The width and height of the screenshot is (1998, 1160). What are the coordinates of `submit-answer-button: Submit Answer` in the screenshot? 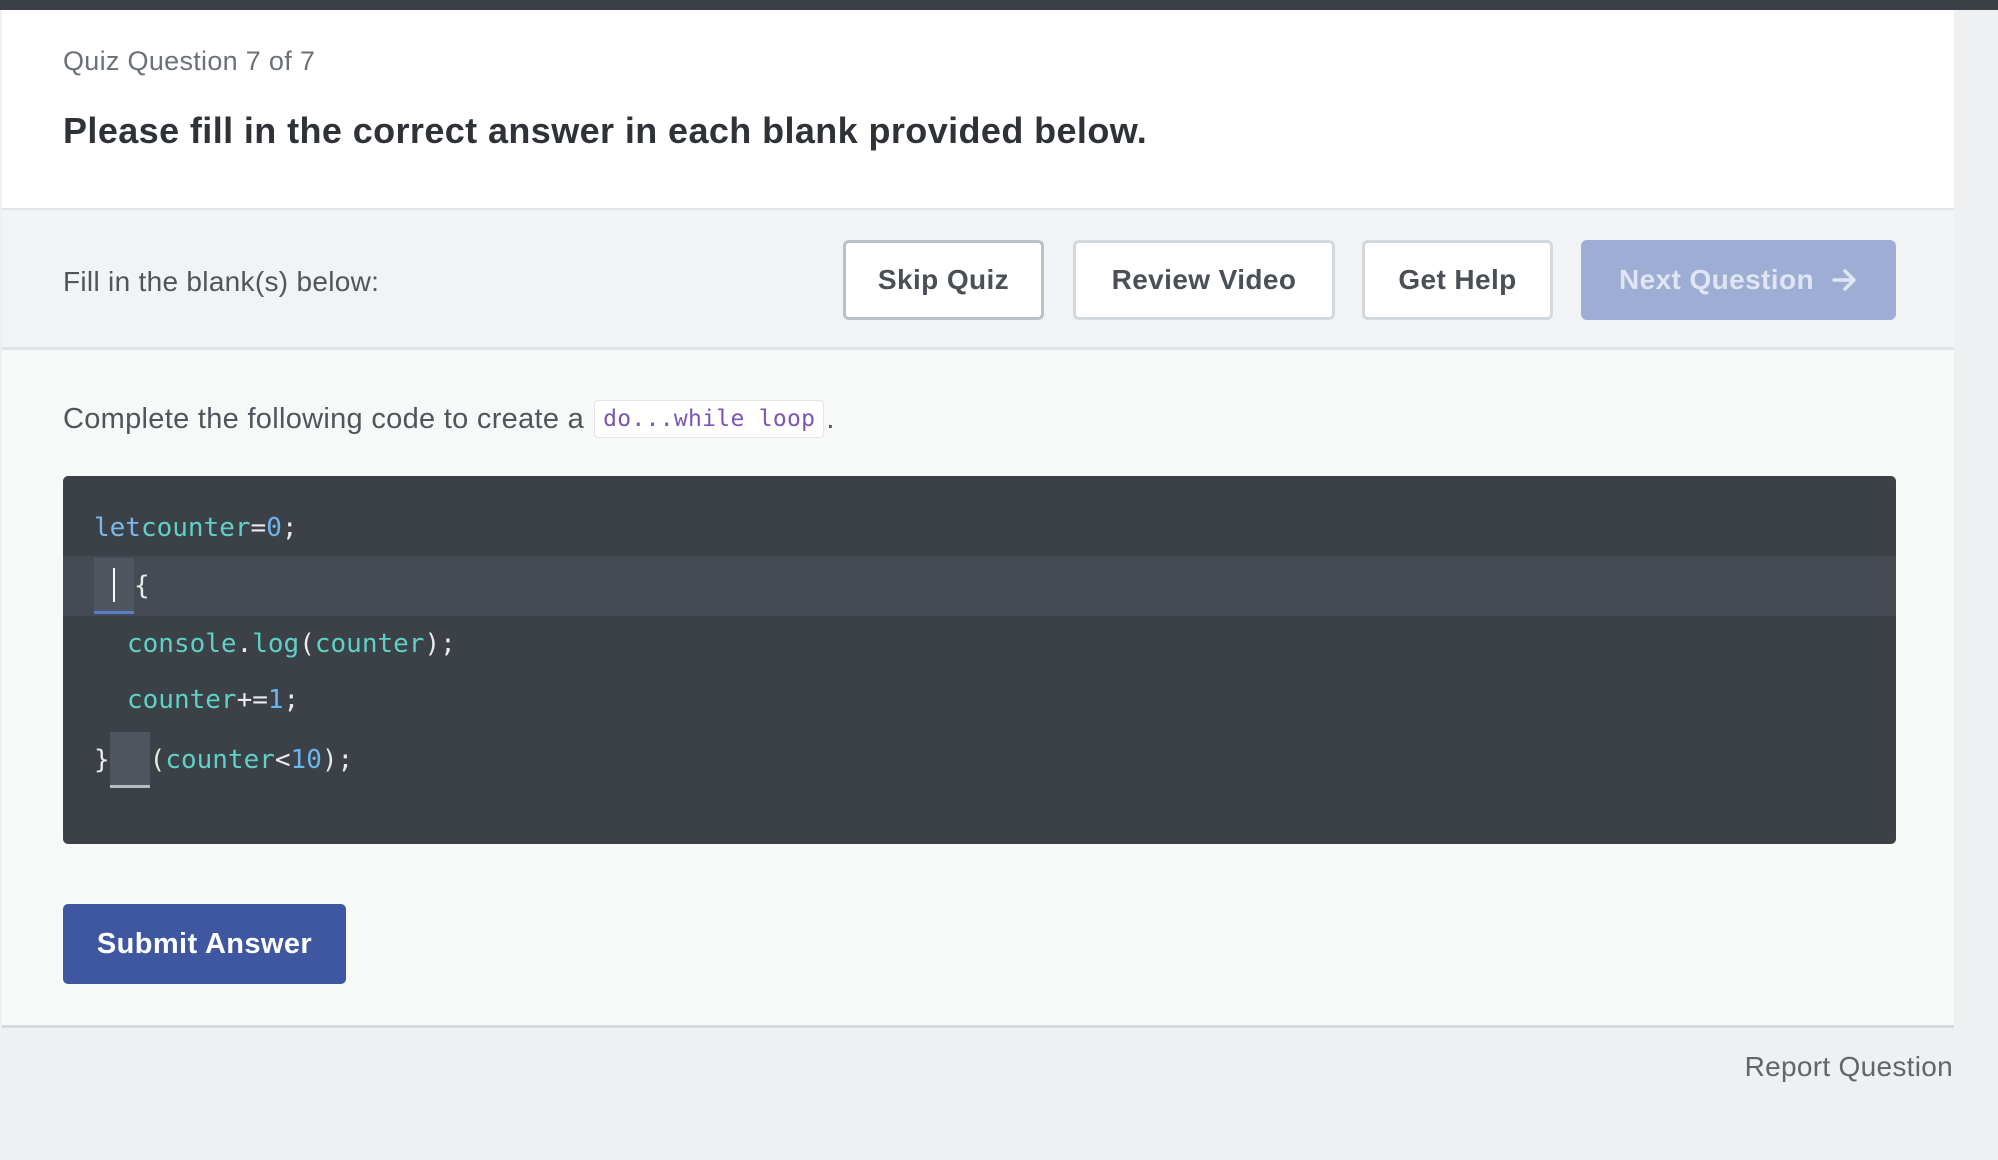 It's located at (204, 944).